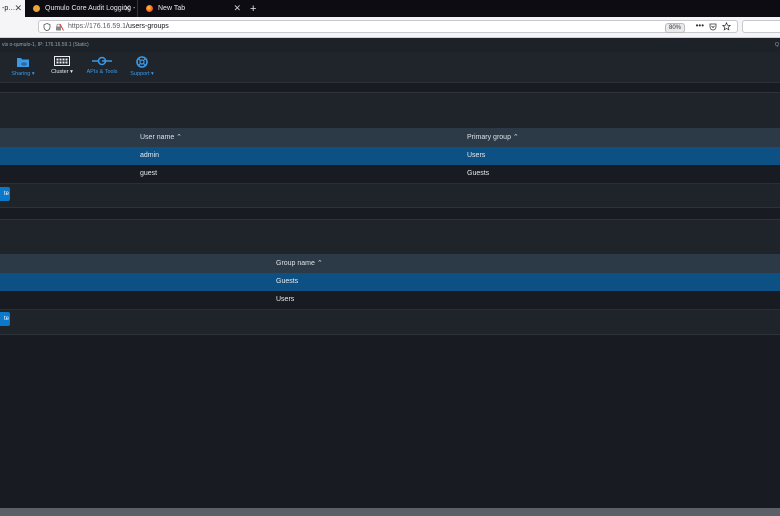  Describe the element at coordinates (97, 26) in the screenshot. I see `url-host: https://176.16.59.1` at that location.